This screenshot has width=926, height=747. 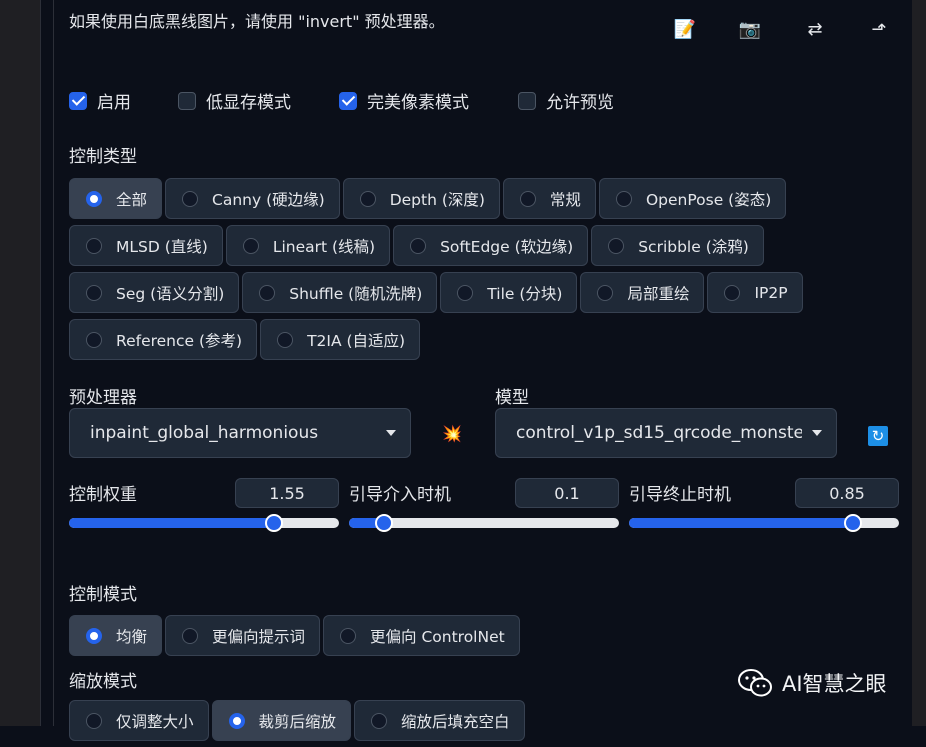 I want to click on radio-option: 常规, so click(x=549, y=198).